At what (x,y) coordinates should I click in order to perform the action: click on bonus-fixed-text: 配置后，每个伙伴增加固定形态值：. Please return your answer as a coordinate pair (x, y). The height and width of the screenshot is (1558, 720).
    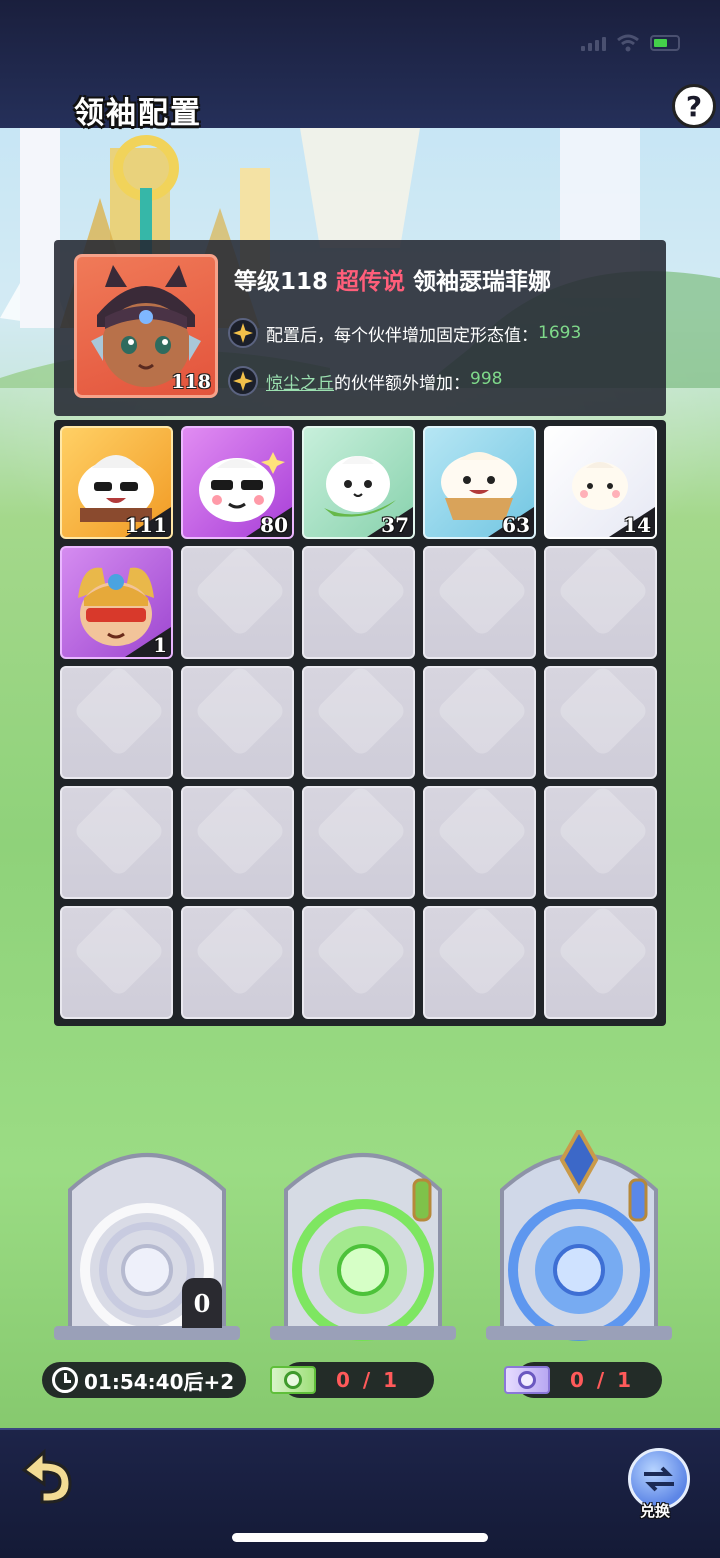
    Looking at the image, I should click on (402, 335).